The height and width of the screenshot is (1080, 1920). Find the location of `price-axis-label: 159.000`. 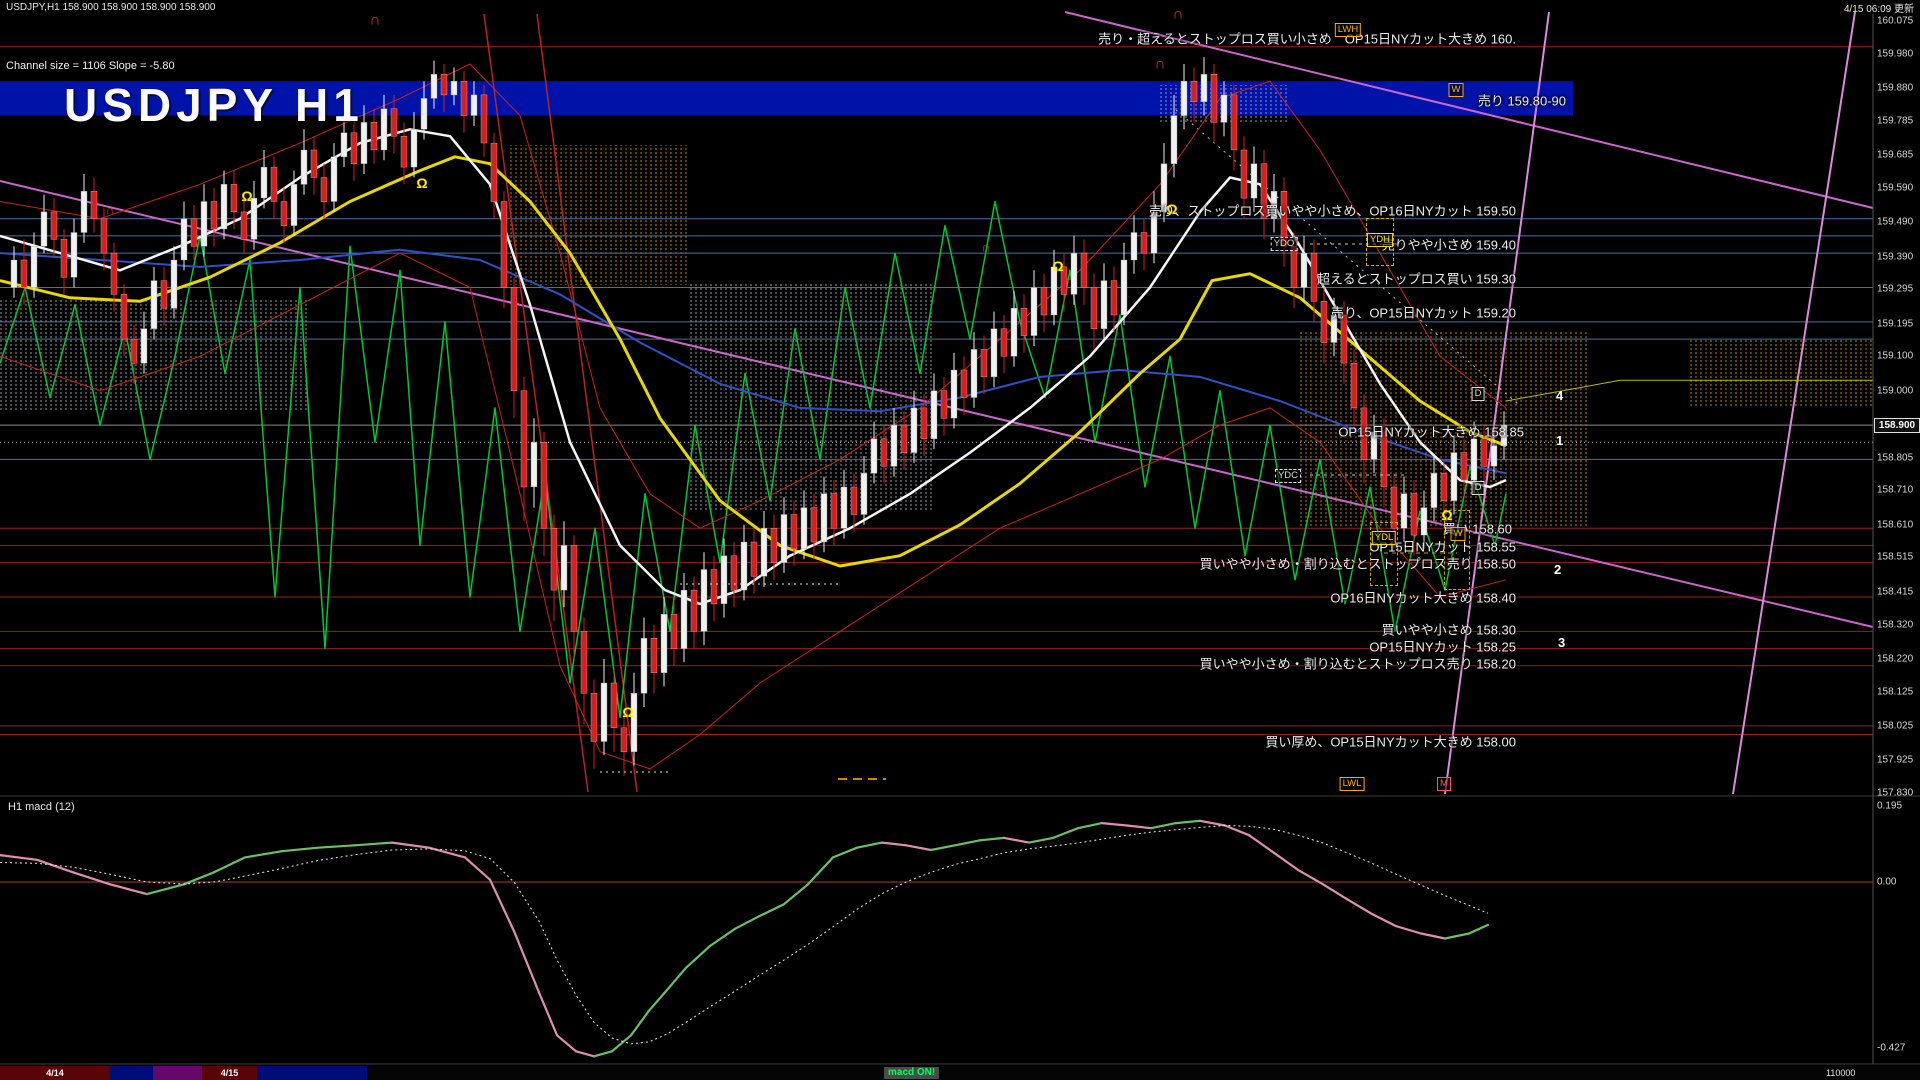

price-axis-label: 159.000 is located at coordinates (1895, 391).